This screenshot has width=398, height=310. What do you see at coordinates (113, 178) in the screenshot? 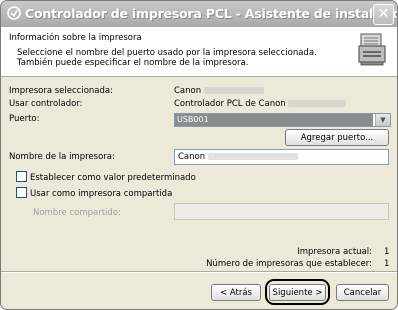
I see `default-checkbox-label: Establecer como valor predeterminado` at bounding box center [113, 178].